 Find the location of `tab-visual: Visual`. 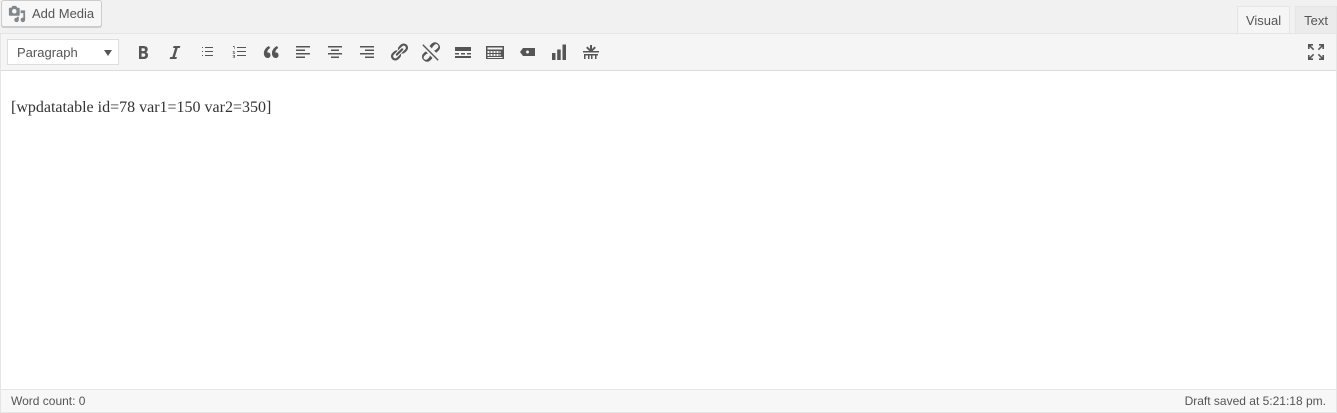

tab-visual: Visual is located at coordinates (1263, 20).